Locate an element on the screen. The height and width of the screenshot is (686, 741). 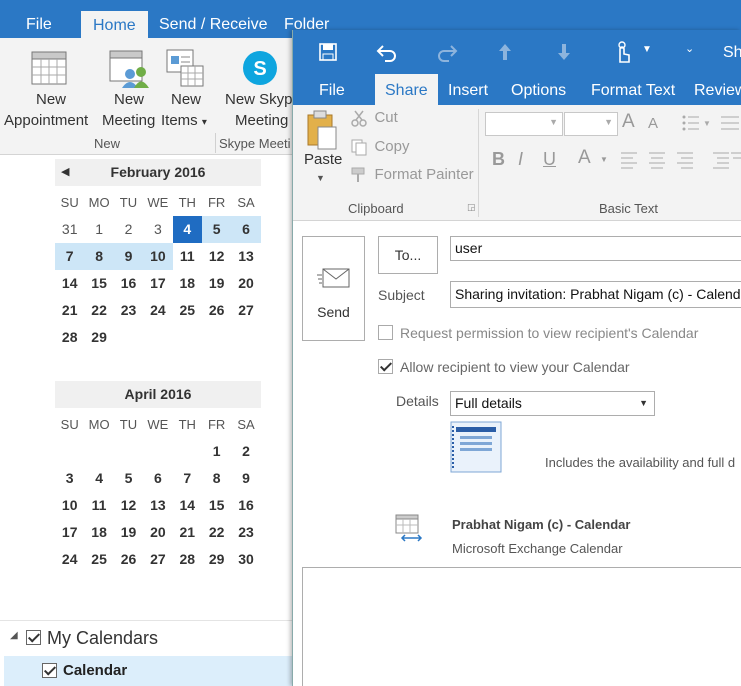
tab-share: Share is located at coordinates (406, 89).